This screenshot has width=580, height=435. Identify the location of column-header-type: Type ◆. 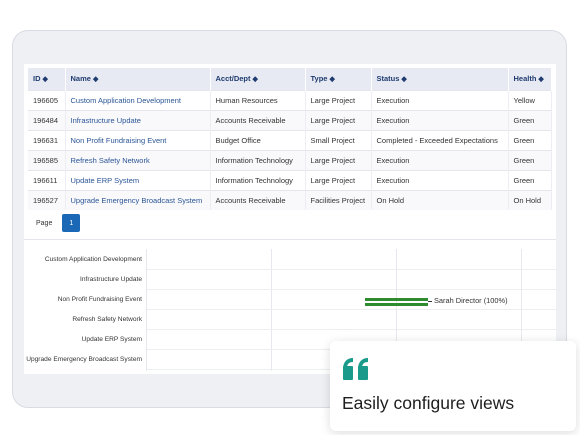
(338, 79).